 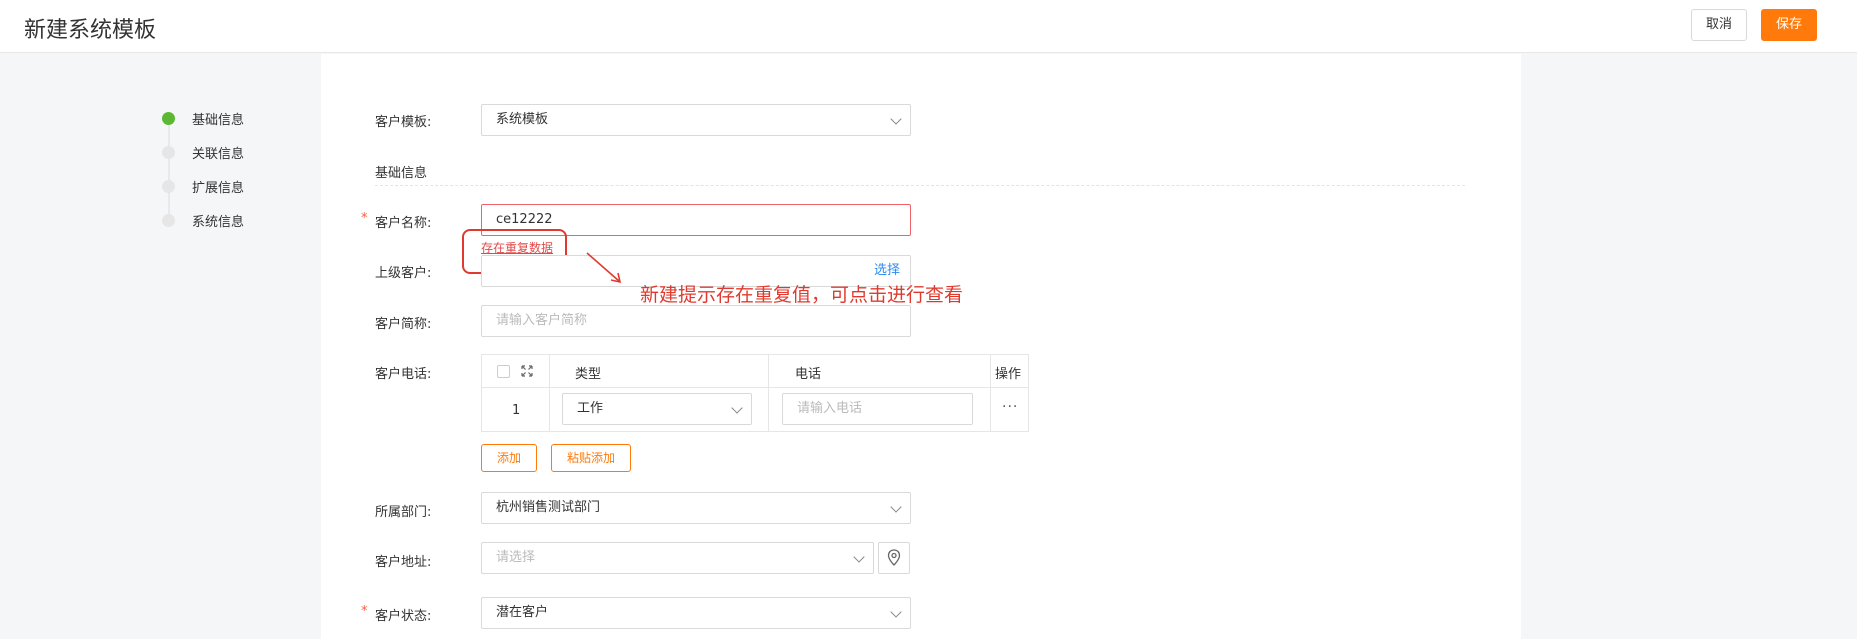 What do you see at coordinates (218, 188) in the screenshot?
I see `step-label: 扩展信息` at bounding box center [218, 188].